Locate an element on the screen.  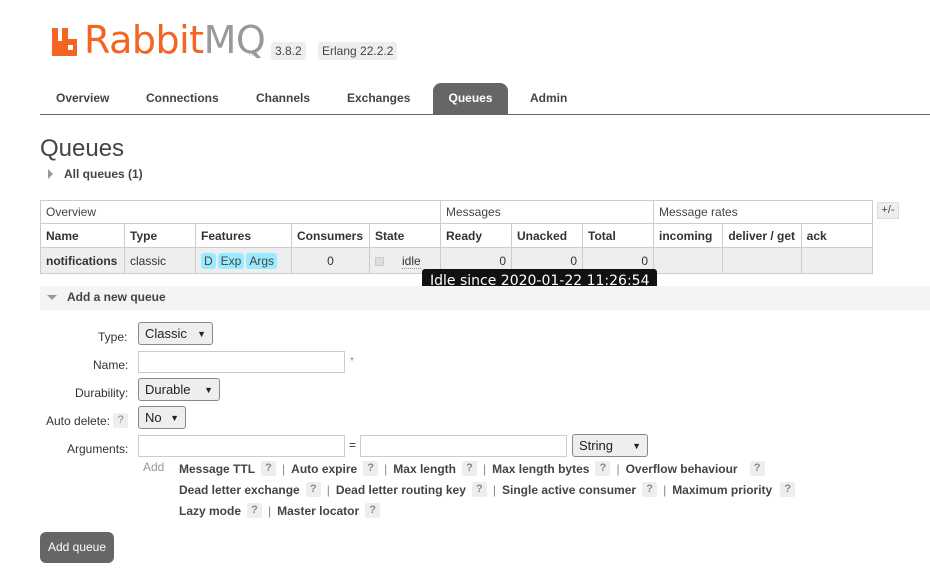
durability-value: Durable is located at coordinates (168, 389).